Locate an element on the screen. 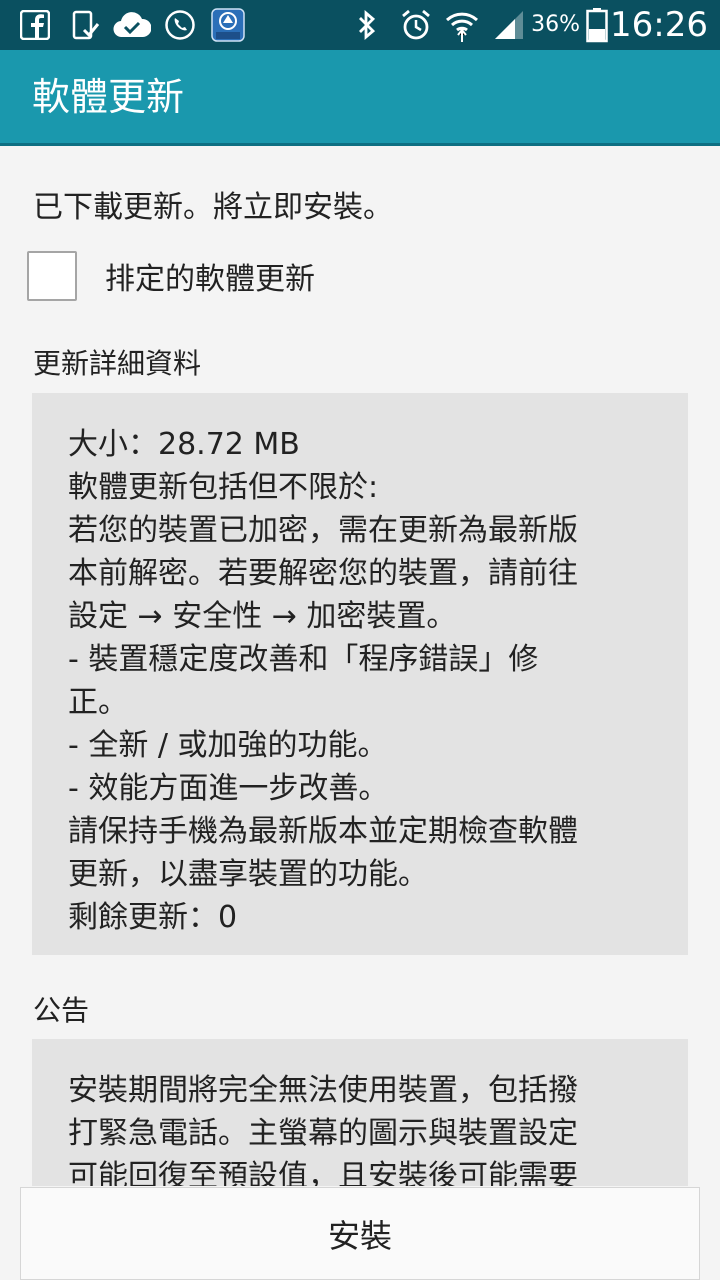 Image resolution: width=720 pixels, height=1280 pixels. notice-heading: 公告 is located at coordinates (61, 1010).